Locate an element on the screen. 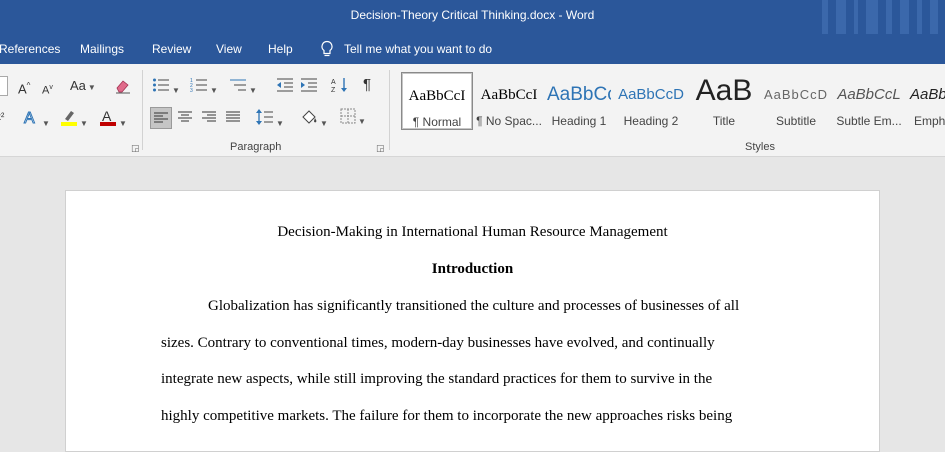 The height and width of the screenshot is (452, 945). justify-icon is located at coordinates (233, 116).